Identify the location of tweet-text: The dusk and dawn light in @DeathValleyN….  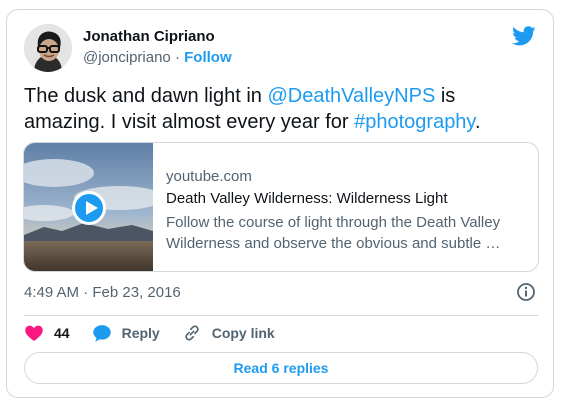
(282, 109).